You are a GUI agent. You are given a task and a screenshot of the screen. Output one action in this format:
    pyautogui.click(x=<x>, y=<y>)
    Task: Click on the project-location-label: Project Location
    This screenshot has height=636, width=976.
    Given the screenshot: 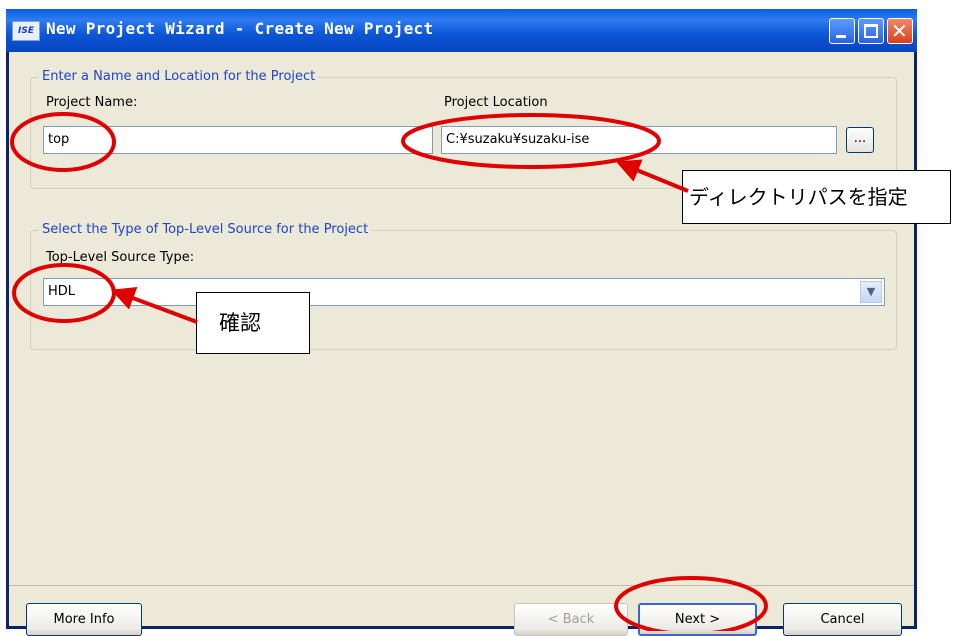 What is the action you would take?
    pyautogui.click(x=496, y=102)
    